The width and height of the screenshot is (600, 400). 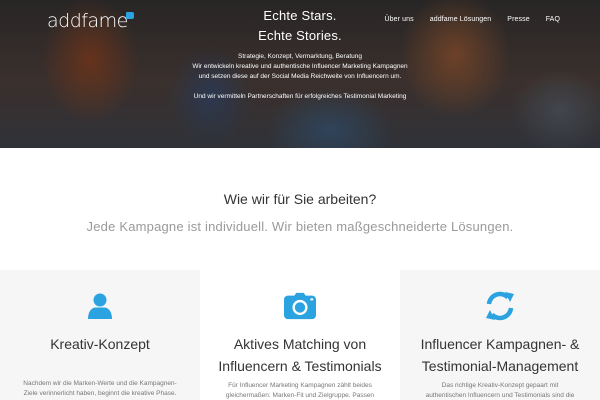 What do you see at coordinates (300, 306) in the screenshot?
I see `camera-icon` at bounding box center [300, 306].